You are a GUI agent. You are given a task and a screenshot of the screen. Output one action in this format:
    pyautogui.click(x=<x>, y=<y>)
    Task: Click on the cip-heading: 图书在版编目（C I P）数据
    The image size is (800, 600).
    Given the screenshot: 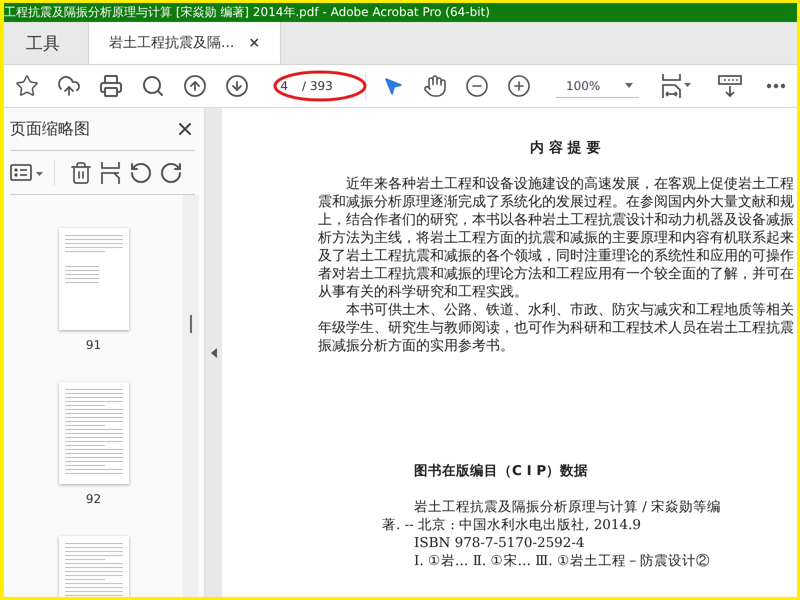 What is the action you would take?
    pyautogui.click(x=502, y=471)
    